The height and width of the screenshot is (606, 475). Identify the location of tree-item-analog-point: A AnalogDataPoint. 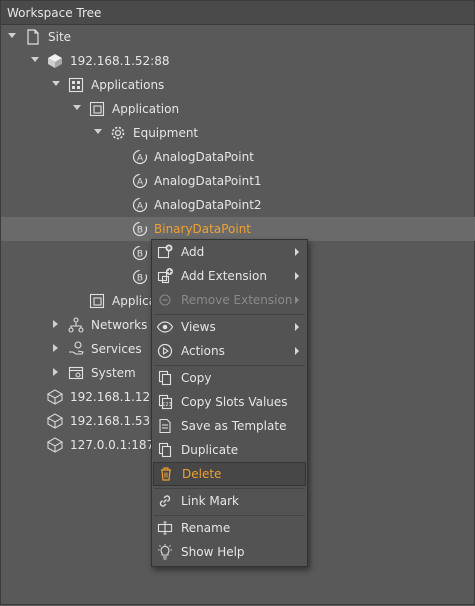
(238, 157).